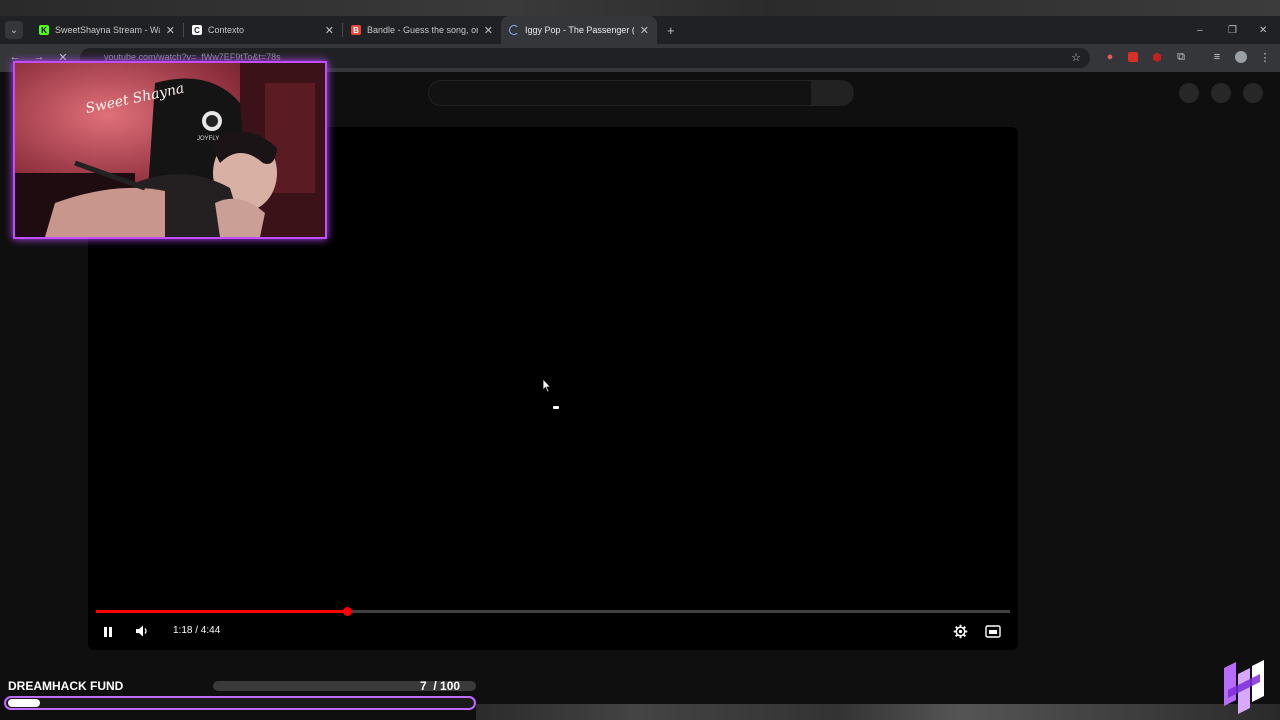 The height and width of the screenshot is (720, 1280). I want to click on loading-spinner-icon, so click(514, 30).